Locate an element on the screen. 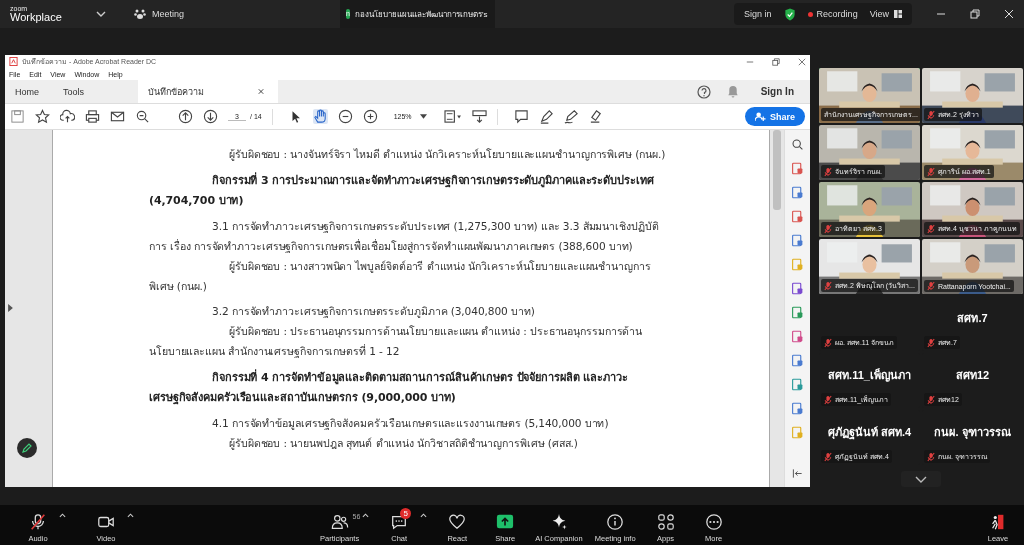 Image resolution: width=1024 pixels, height=545 pixels. paragraph: ผู้รับผิดชอบ : นางจันทร์จิรา ไหมดี ตำแหน่ง นักวิเคราะห์นโยบายและแผนชำนาญการพิเศษ (กนผ.) is located at coordinates (447, 155).